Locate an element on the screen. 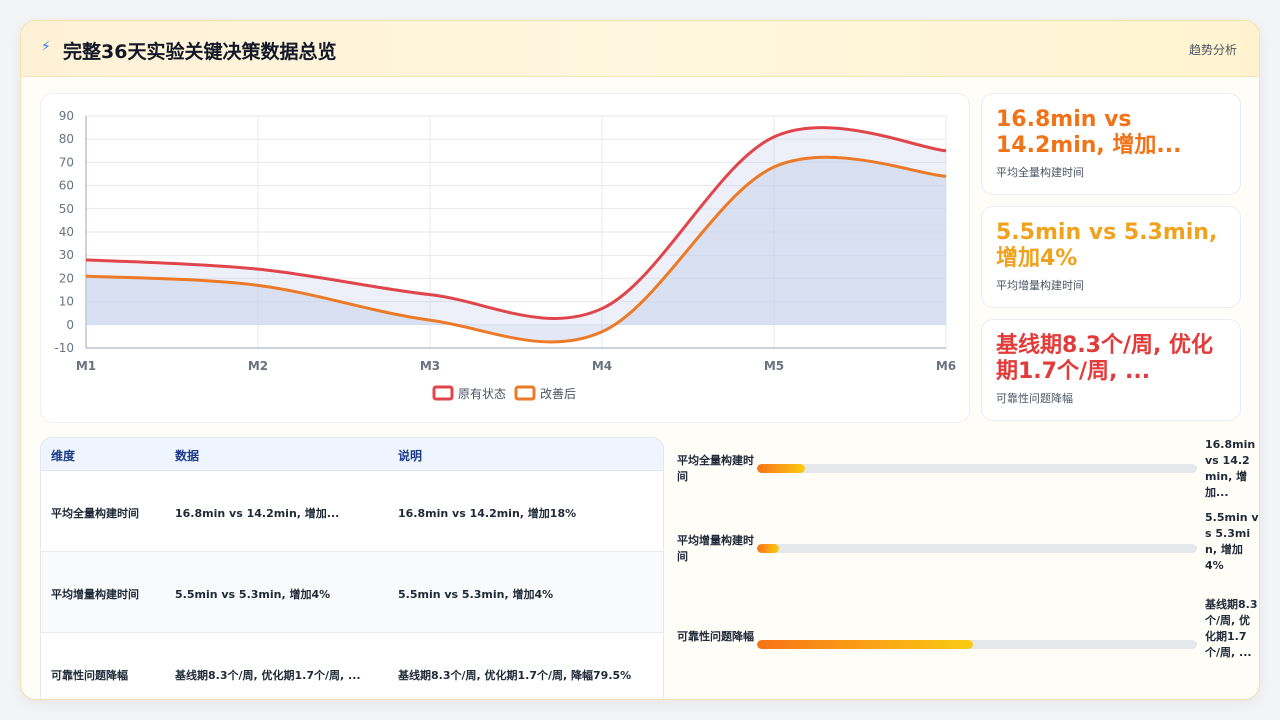 This screenshot has width=1280, height=720. kpi-label: 平均增量构建时间 is located at coordinates (1040, 285).